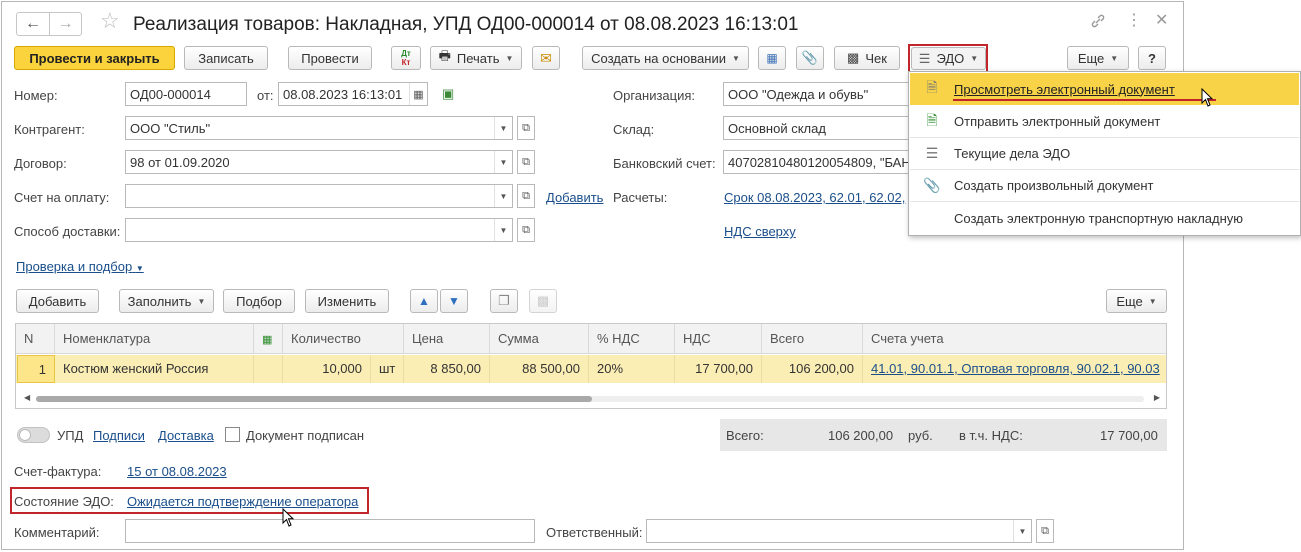 The width and height of the screenshot is (1301, 552). What do you see at coordinates (1014, 339) in the screenshot?
I see `column-header-accounts: Счета учета` at bounding box center [1014, 339].